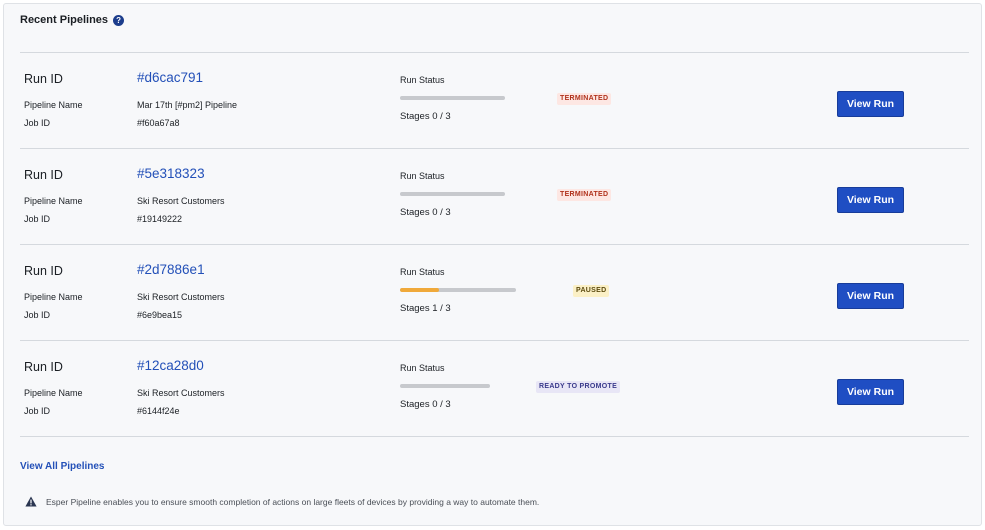  Describe the element at coordinates (419, 290) in the screenshot. I see `stage-progress-fill` at that location.